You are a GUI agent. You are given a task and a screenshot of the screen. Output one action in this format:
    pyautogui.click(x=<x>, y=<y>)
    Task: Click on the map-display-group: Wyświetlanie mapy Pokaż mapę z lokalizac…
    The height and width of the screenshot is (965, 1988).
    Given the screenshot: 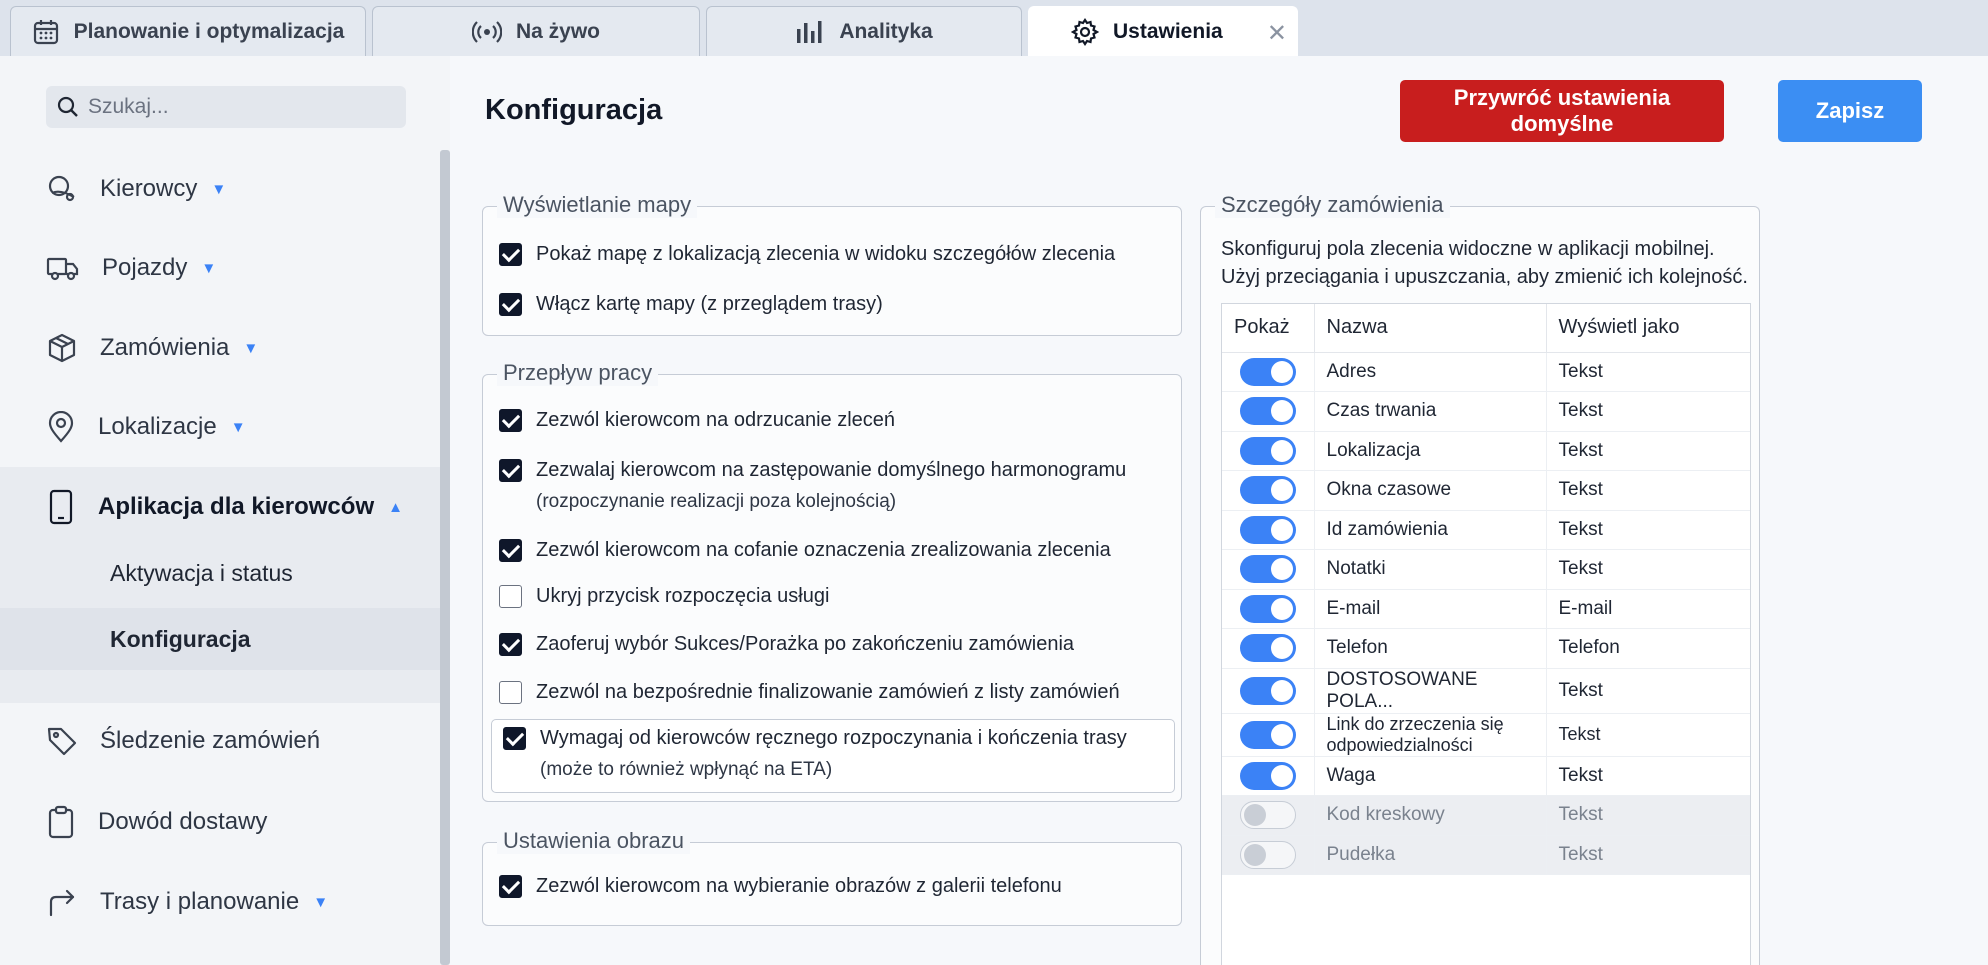 What is the action you would take?
    pyautogui.click(x=832, y=264)
    